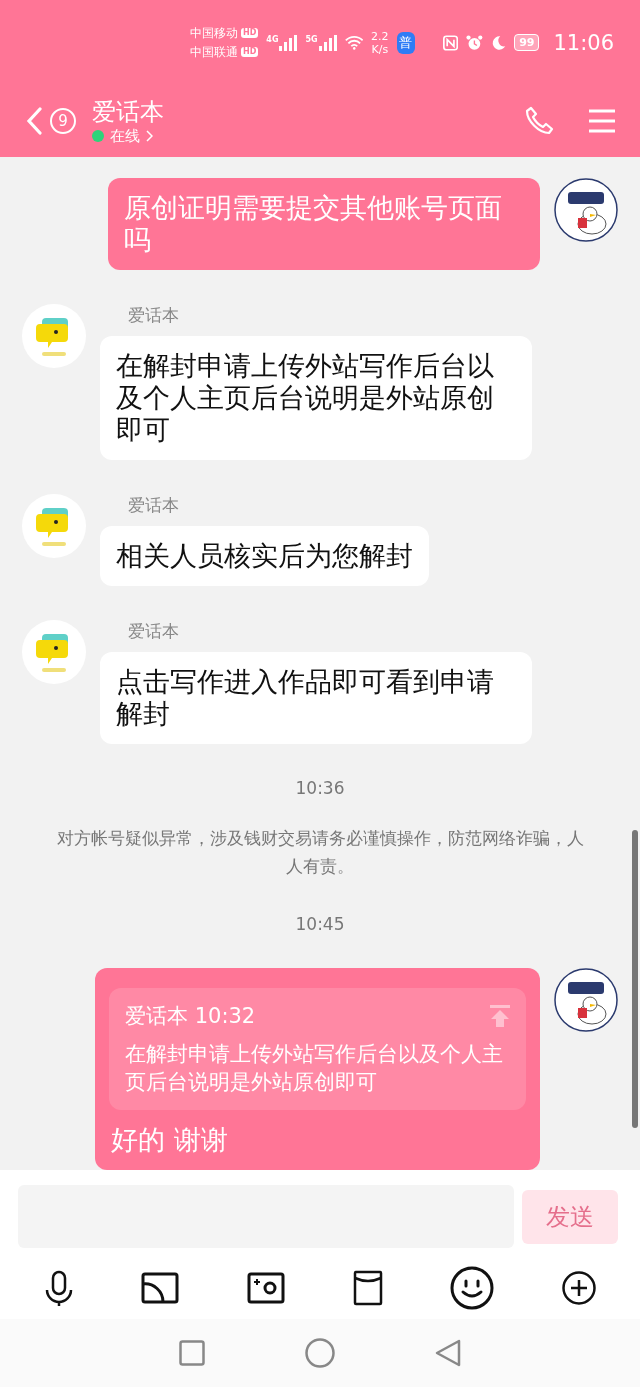 The height and width of the screenshot is (1387, 640). I want to click on carrier-name: 中国移动, so click(214, 33).